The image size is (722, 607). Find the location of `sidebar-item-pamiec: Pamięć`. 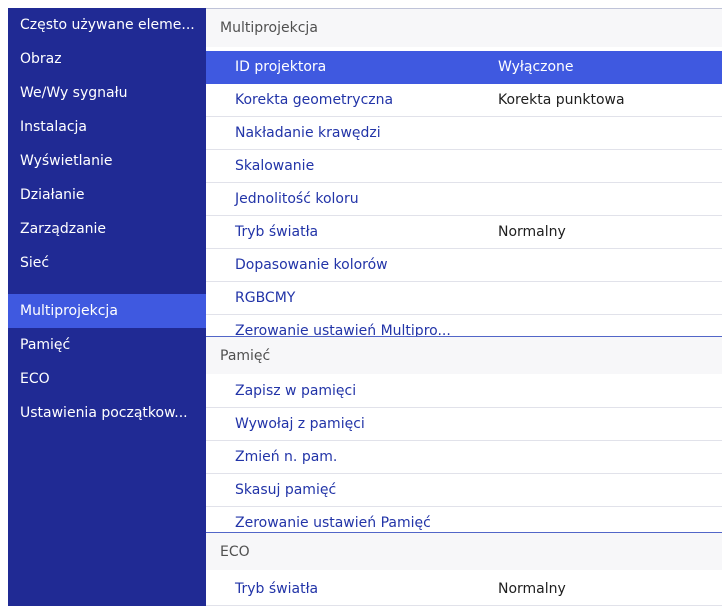

sidebar-item-pamiec: Pamięć is located at coordinates (107, 345).